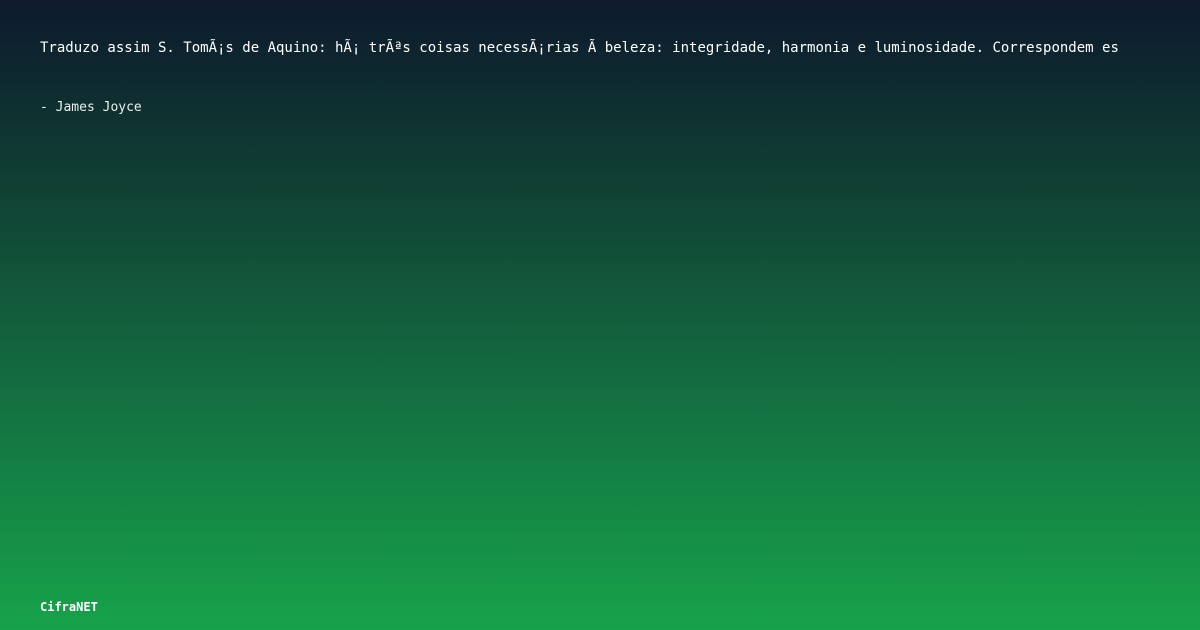 This screenshot has width=1200, height=630. What do you see at coordinates (69, 607) in the screenshot?
I see `brand-name: CifraNET` at bounding box center [69, 607].